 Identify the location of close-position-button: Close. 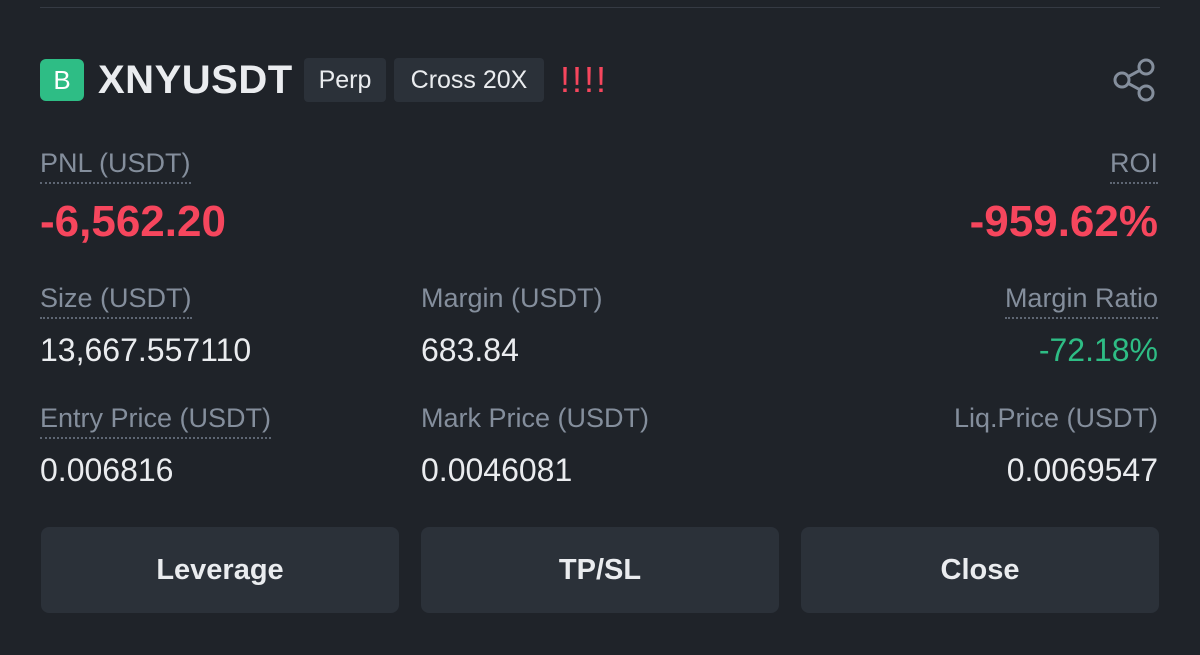
(980, 570).